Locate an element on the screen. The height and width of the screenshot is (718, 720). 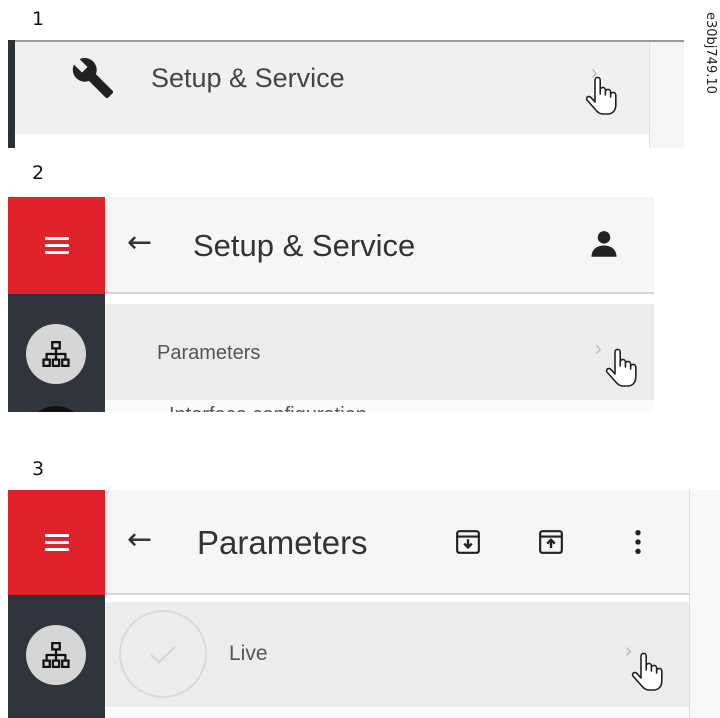
list-item-live: Live › is located at coordinates (397, 654).